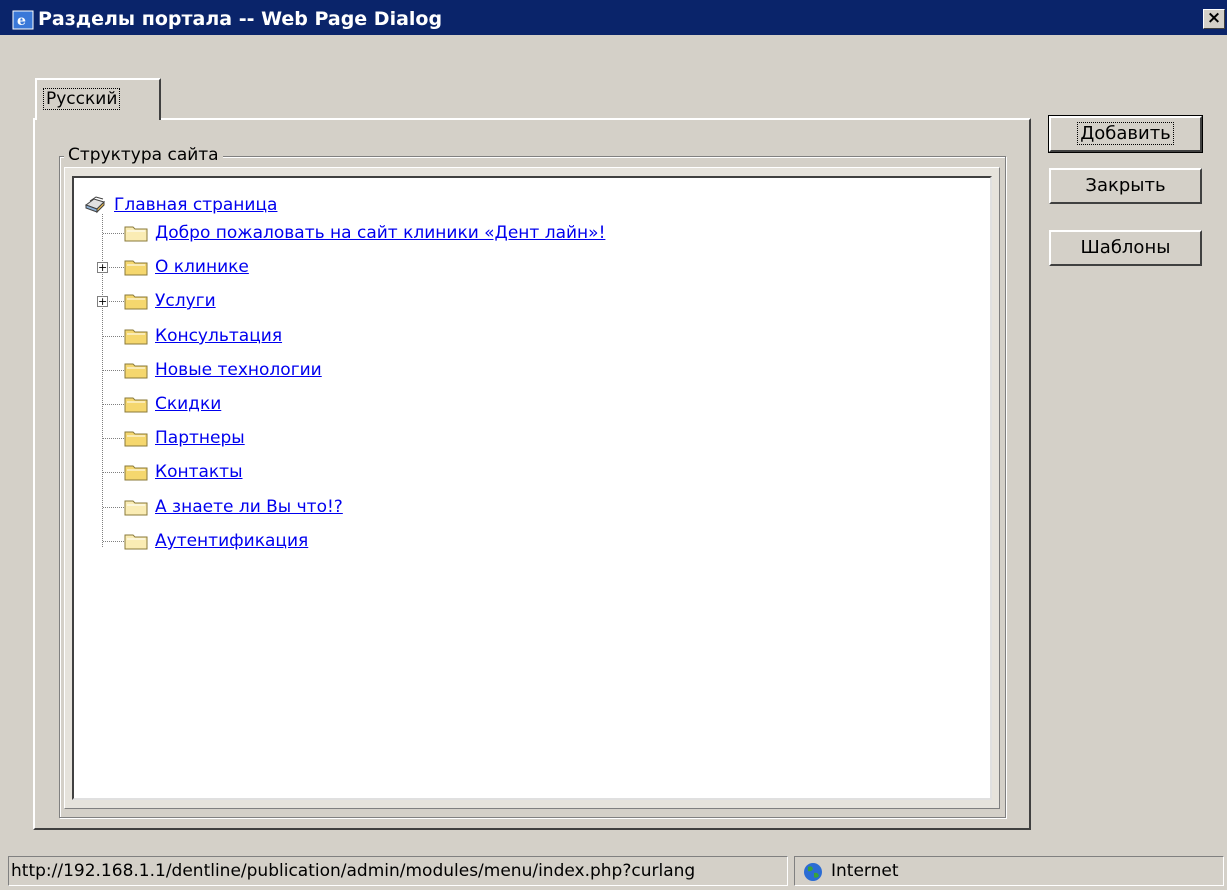 The width and height of the screenshot is (1227, 890). I want to click on close-window-button: ×, so click(1214, 19).